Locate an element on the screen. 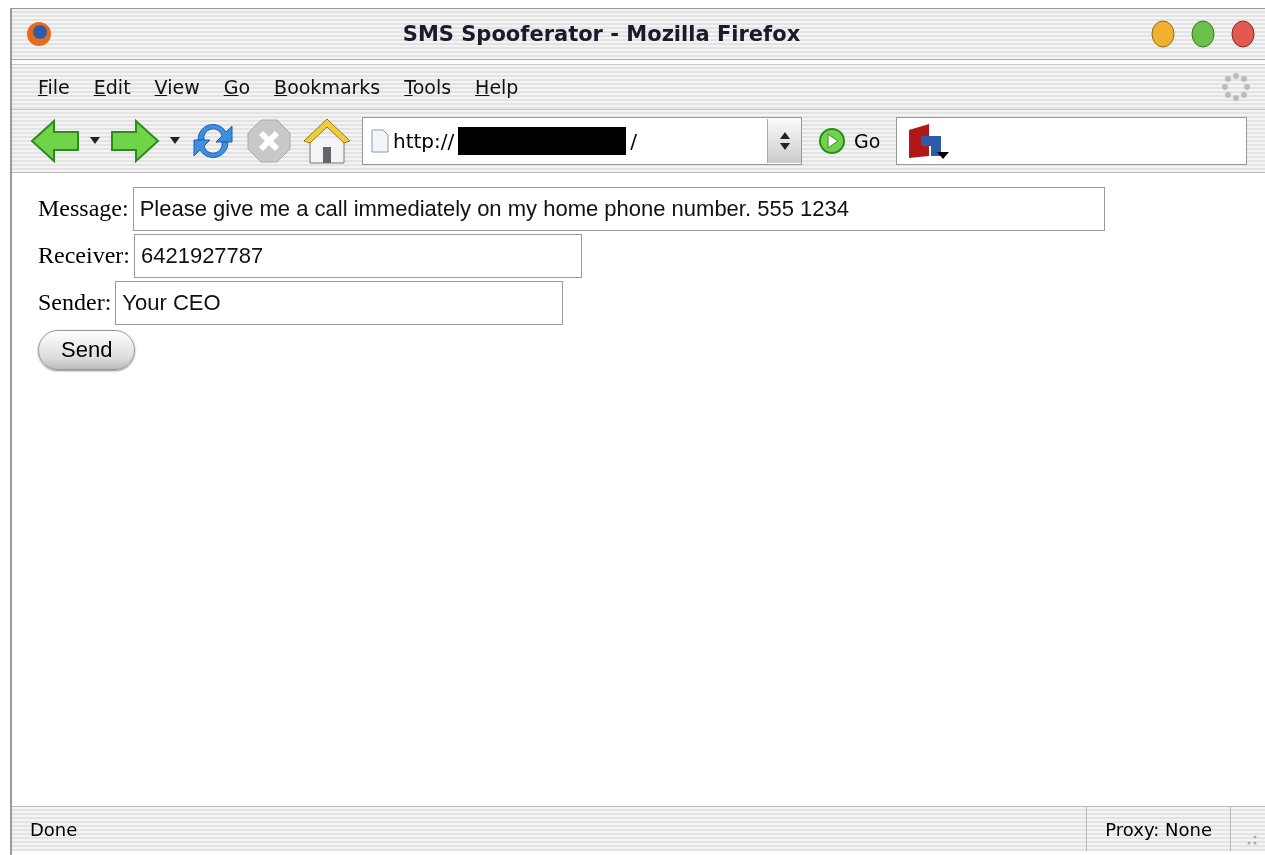 The height and width of the screenshot is (855, 1265). window-title: SMS Spooferator - Mozilla Firefox is located at coordinates (601, 34).